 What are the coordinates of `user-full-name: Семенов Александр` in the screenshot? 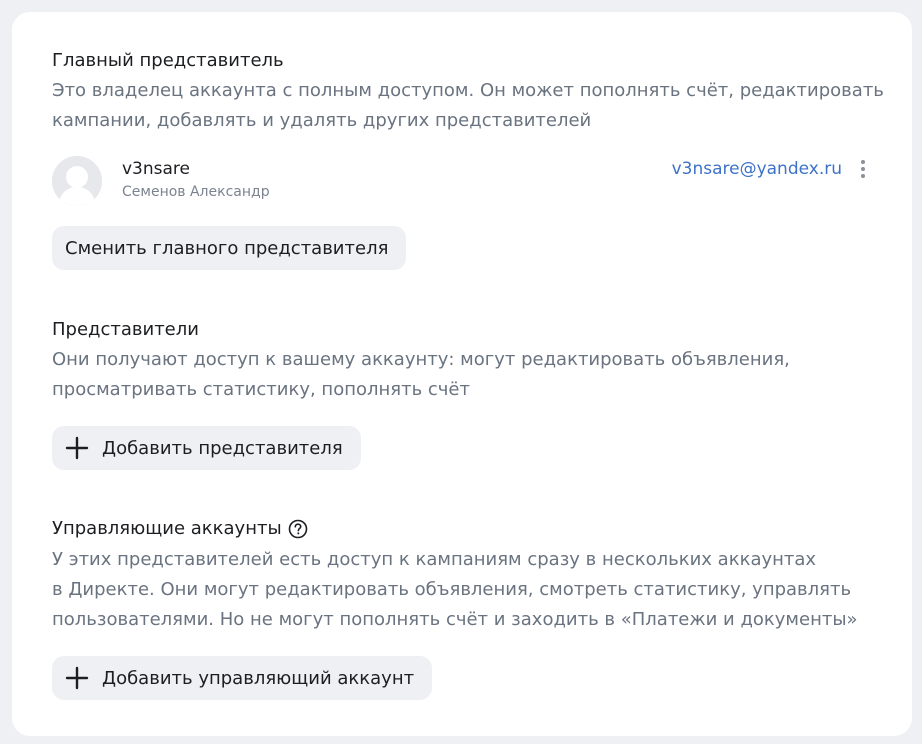 It's located at (196, 192).